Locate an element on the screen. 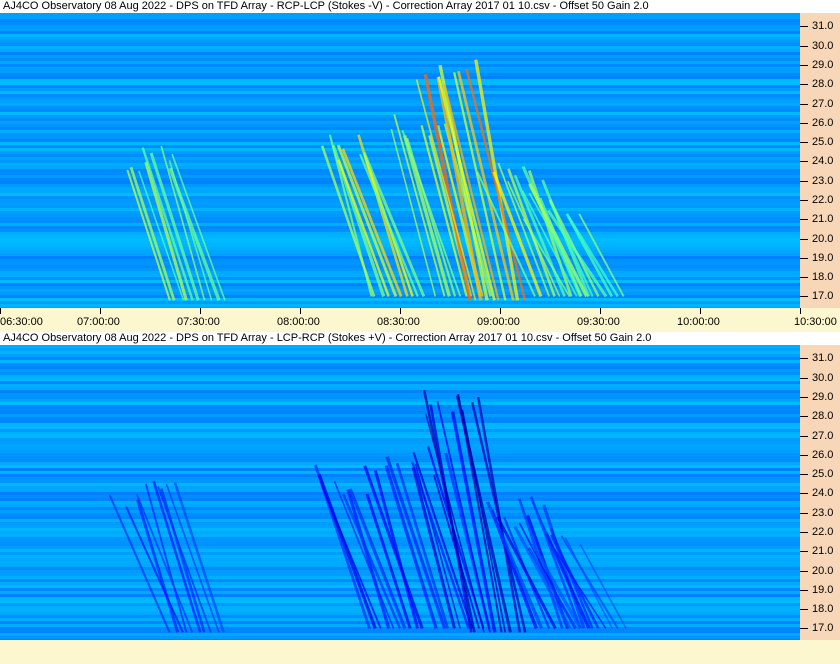  ytick-label: 22.0 is located at coordinates (823, 532).